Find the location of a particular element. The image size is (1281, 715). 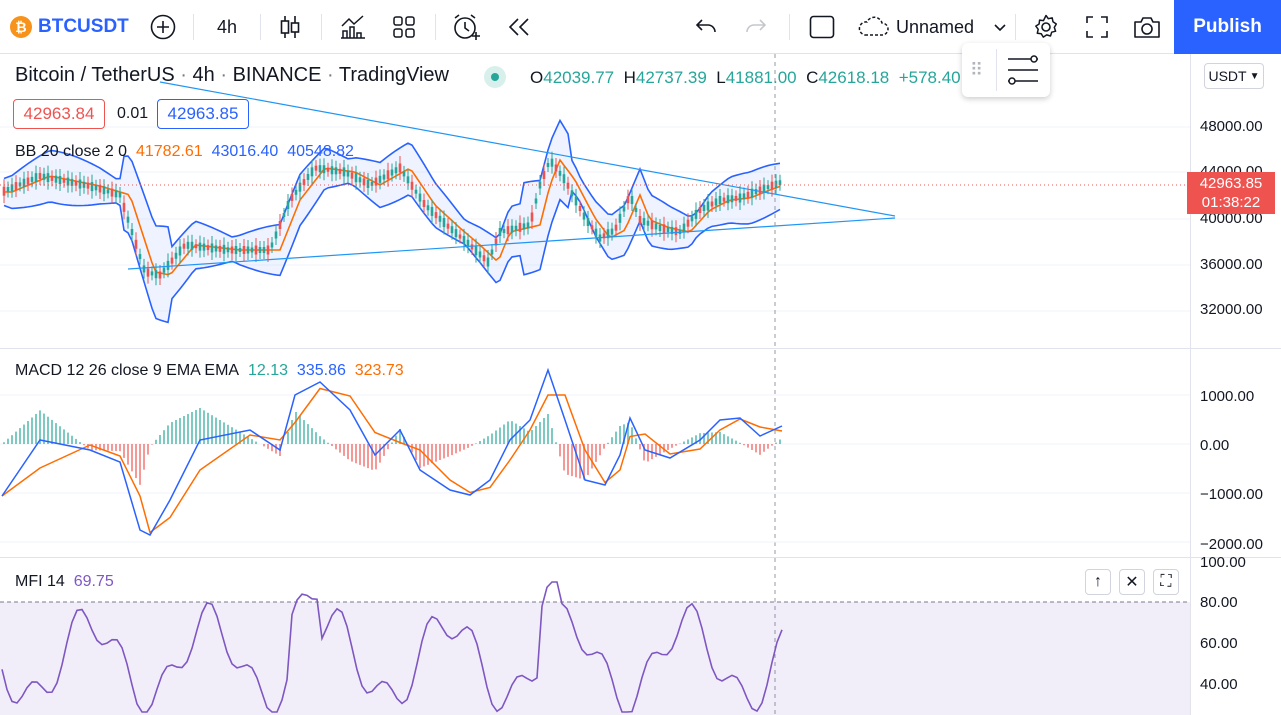

arrow-up-icon: ↑ is located at coordinates (1098, 581).